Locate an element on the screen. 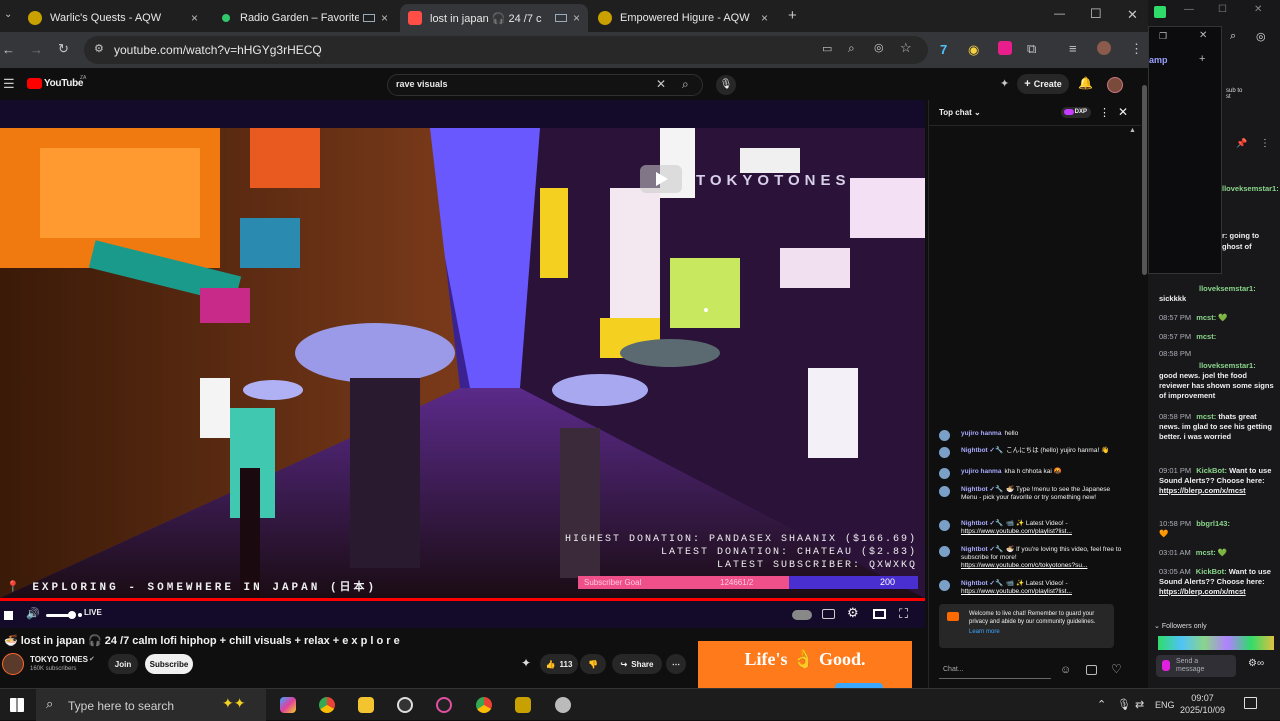  menu-kebab-icon: ⋮ is located at coordinates (1136, 49).